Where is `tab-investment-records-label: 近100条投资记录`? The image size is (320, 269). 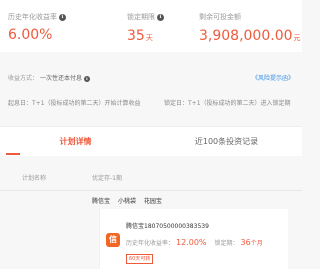
tab-investment-records-label: 近100条投资记录 is located at coordinates (226, 141).